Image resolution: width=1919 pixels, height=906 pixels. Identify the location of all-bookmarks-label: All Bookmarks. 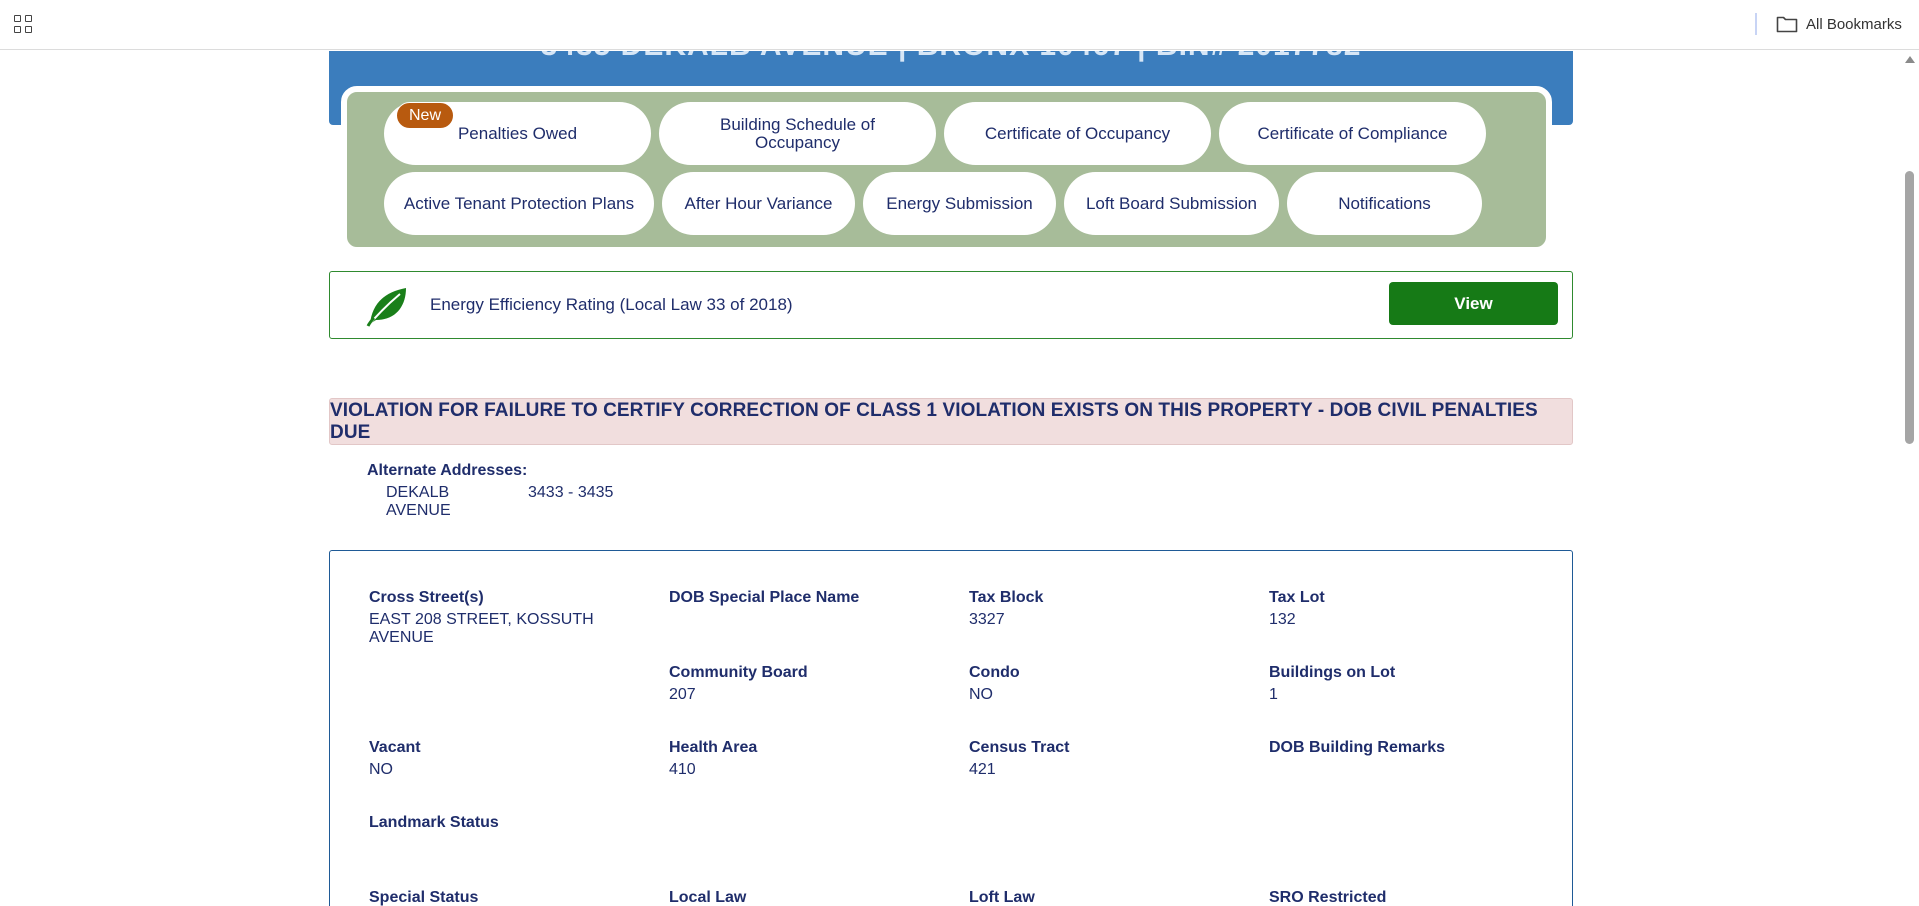
(1854, 24).